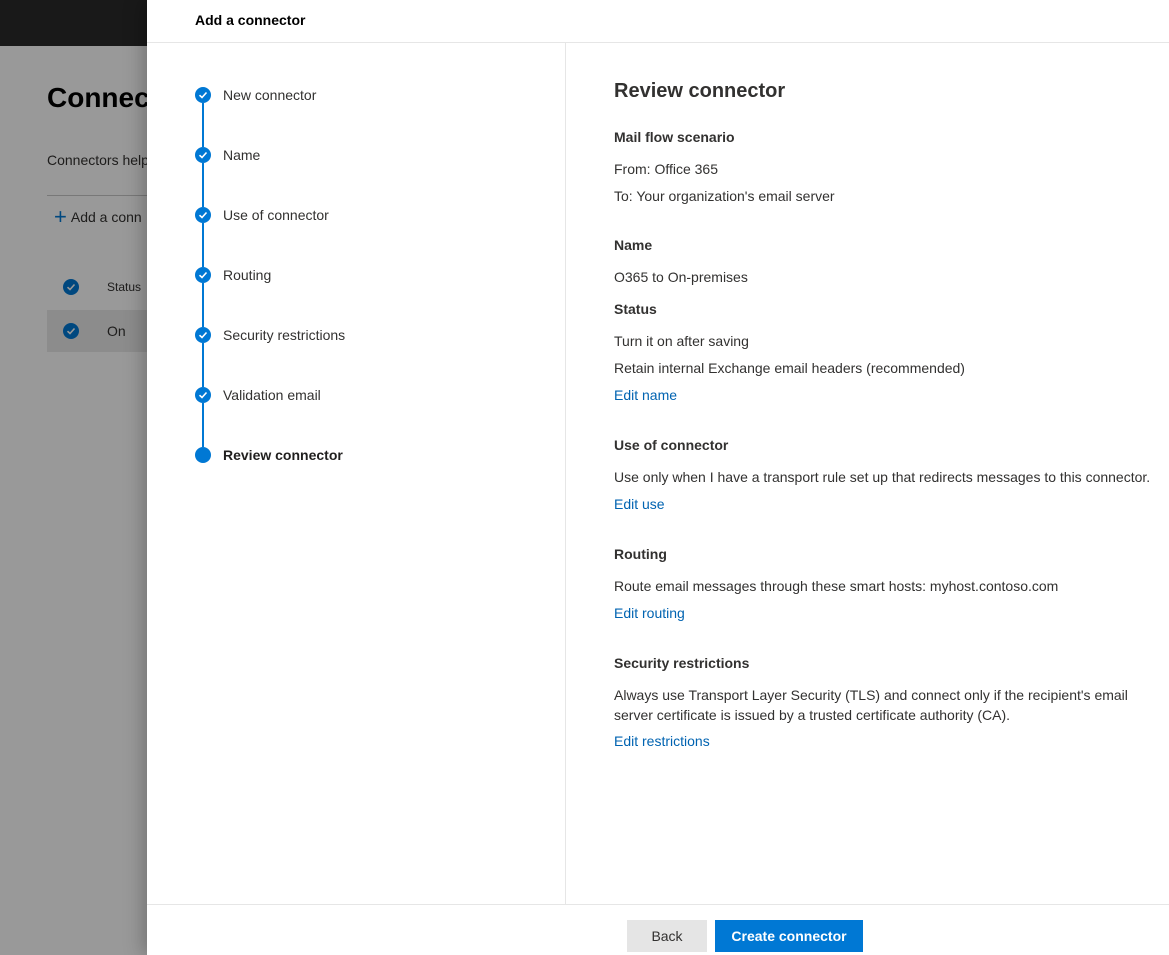 The height and width of the screenshot is (955, 1169). I want to click on edit-use-link: Edit use, so click(639, 504).